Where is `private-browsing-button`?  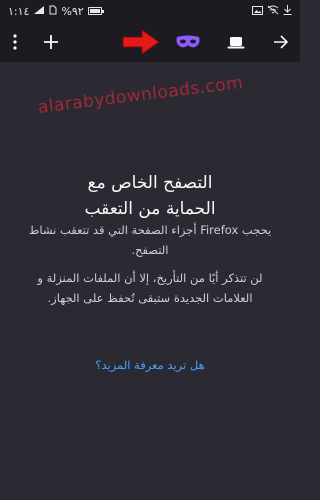 private-browsing-button is located at coordinates (187, 42).